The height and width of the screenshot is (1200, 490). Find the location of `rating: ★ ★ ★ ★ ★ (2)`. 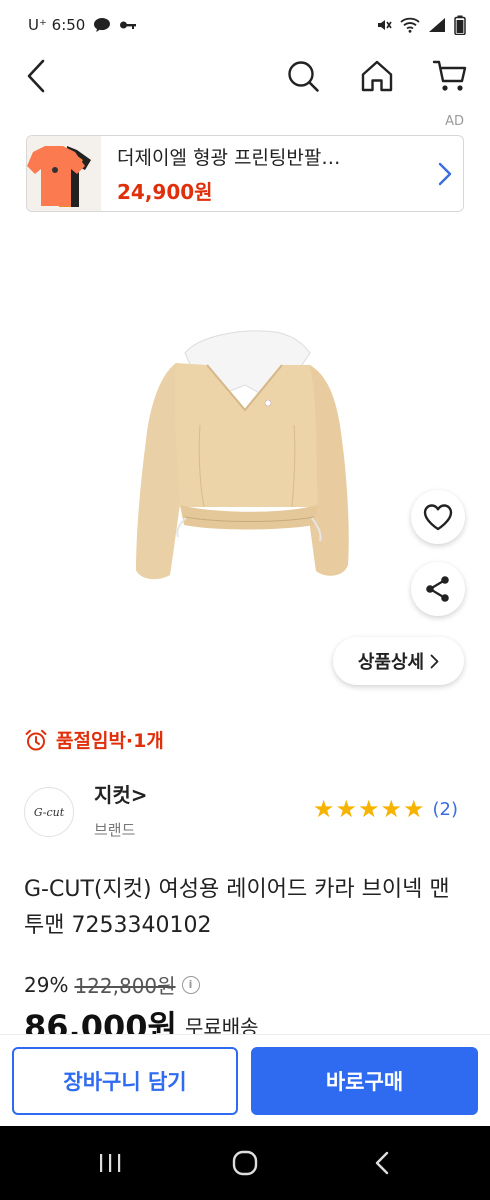

rating: ★ ★ ★ ★ ★ (2) is located at coordinates (385, 809).